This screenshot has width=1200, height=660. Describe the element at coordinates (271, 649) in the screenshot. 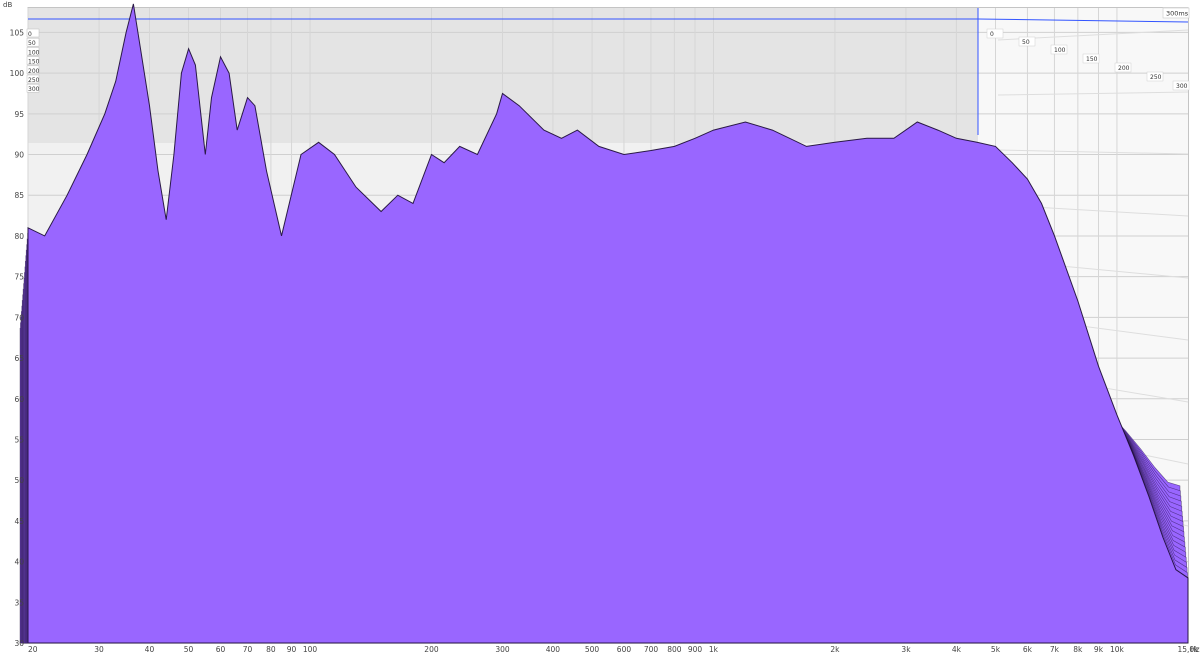

I see `x-tick-label: 80` at that location.